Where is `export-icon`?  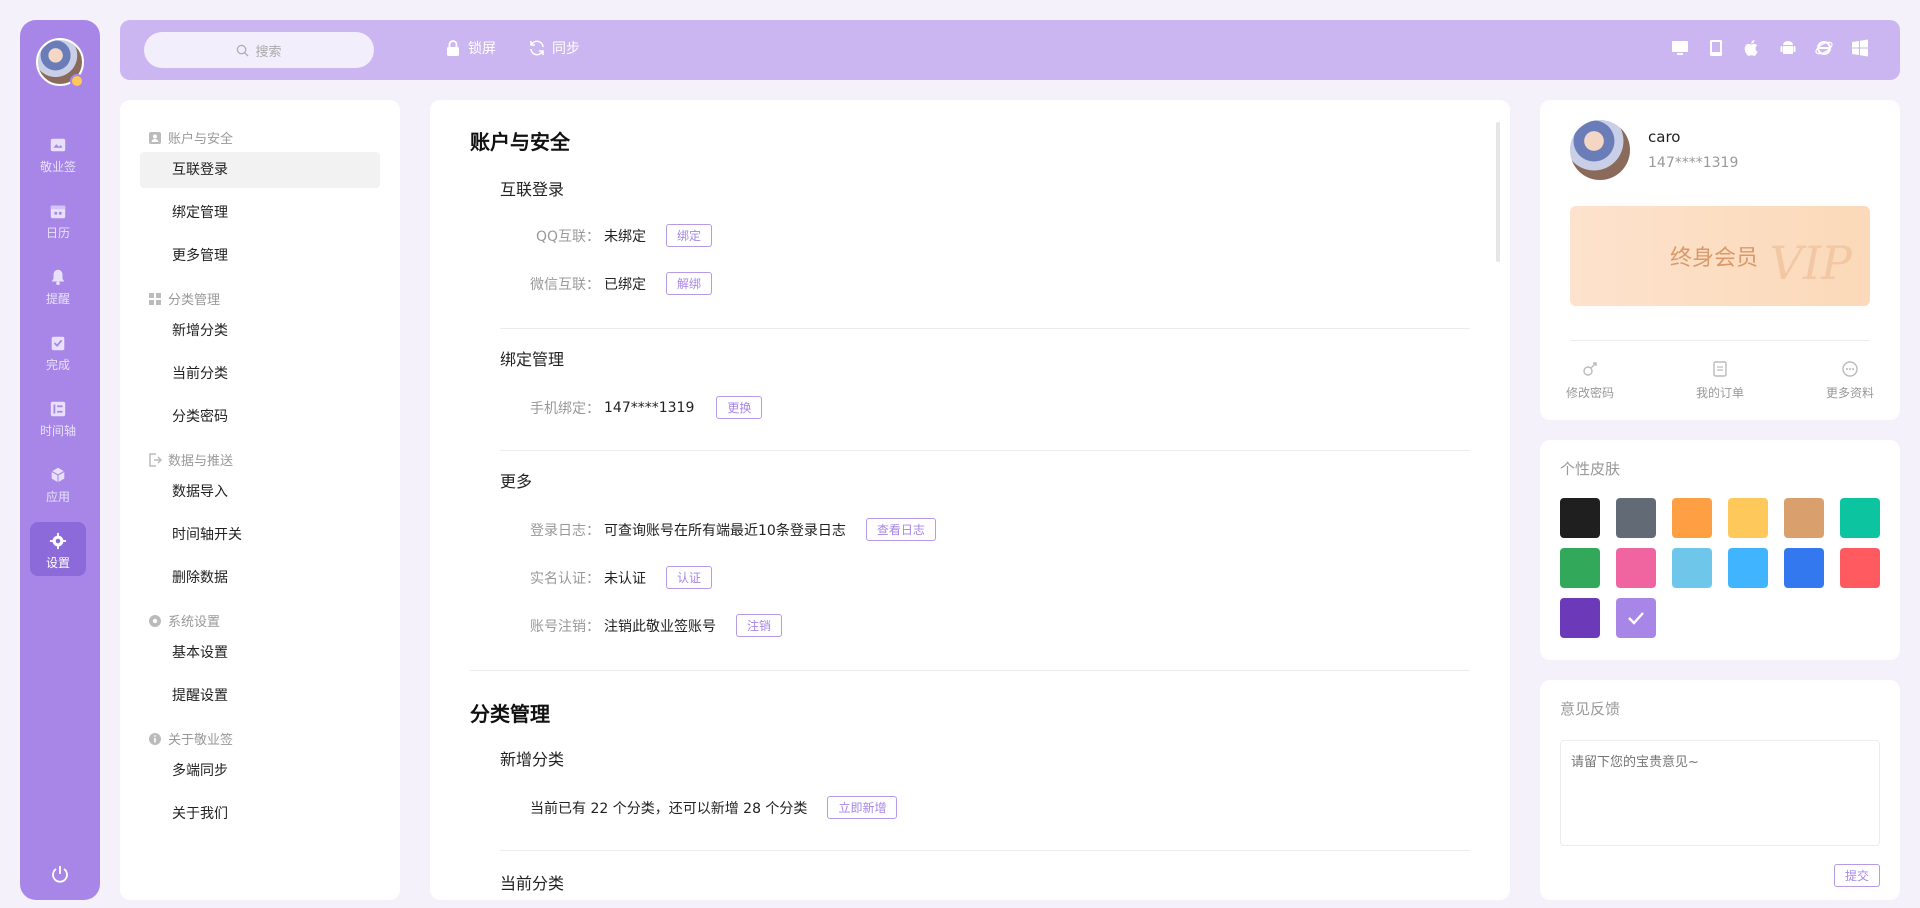 export-icon is located at coordinates (155, 459).